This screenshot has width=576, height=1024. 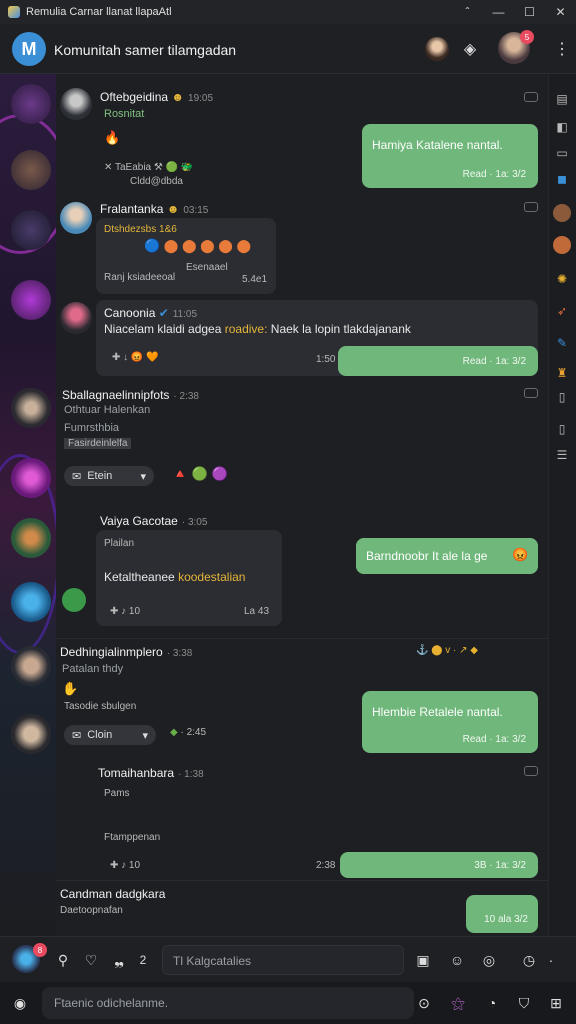 I want to click on rocket-icon: ➶, so click(x=562, y=311).